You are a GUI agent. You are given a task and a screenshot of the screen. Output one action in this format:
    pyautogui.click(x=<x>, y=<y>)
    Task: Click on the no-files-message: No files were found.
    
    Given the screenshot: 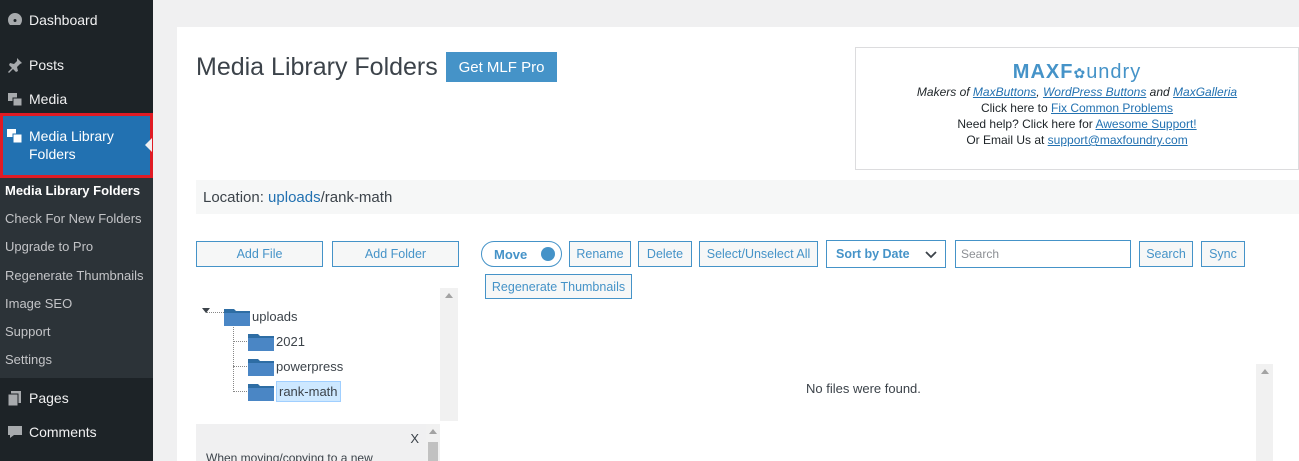 What is the action you would take?
    pyautogui.click(x=863, y=388)
    